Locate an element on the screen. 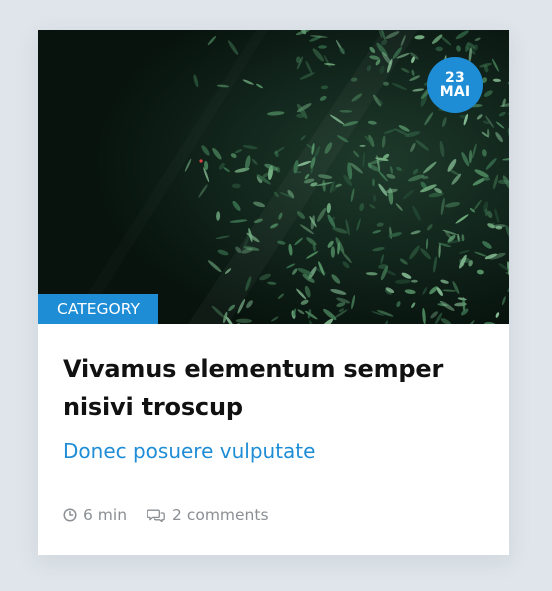 Image resolution: width=552 pixels, height=591 pixels. read-time-label: 6 min is located at coordinates (105, 515).